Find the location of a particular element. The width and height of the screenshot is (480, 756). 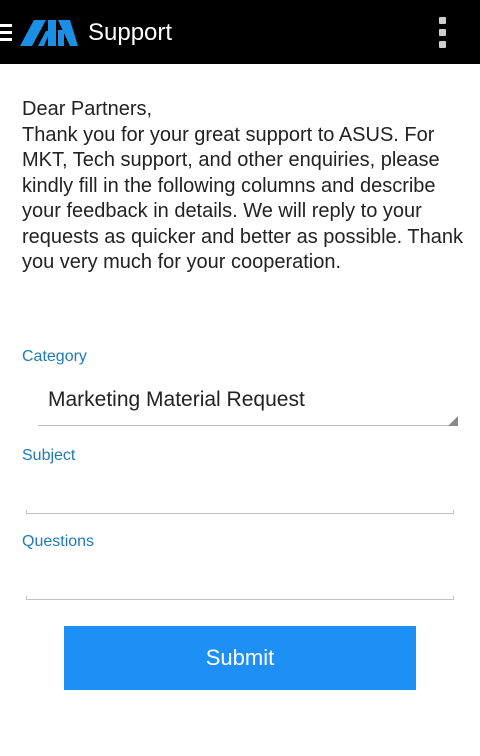

questions-underline is located at coordinates (240, 599).